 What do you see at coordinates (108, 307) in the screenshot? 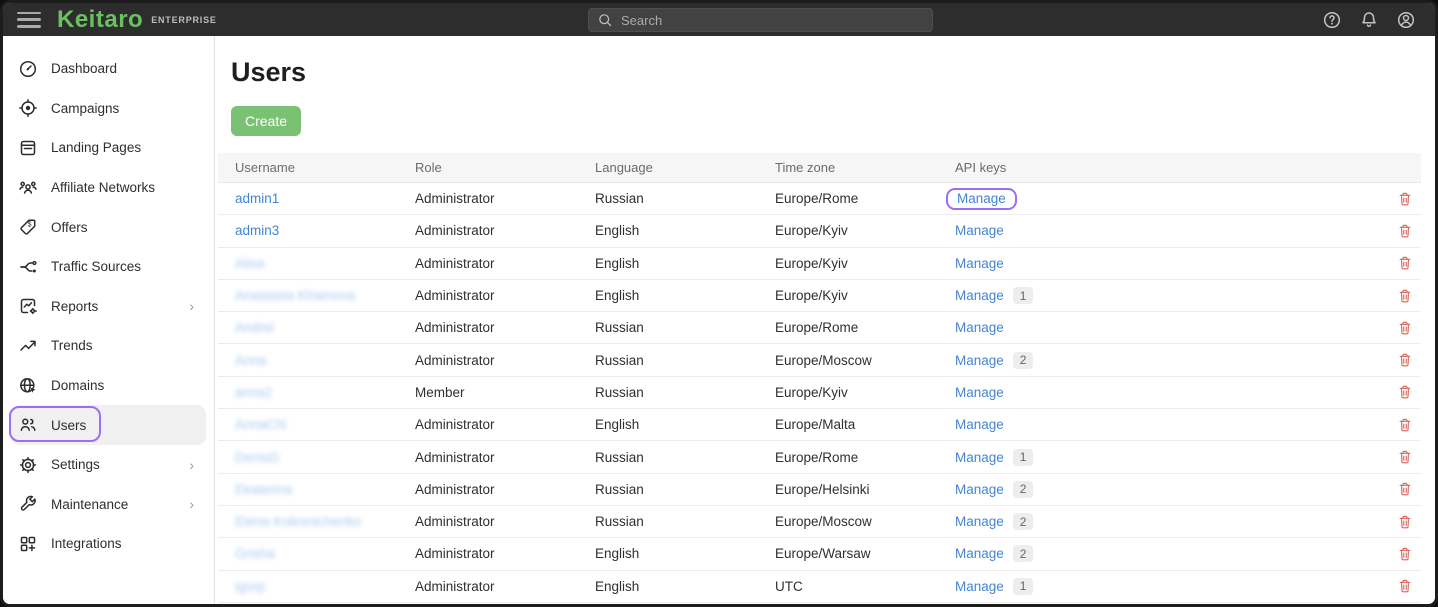
I see `sidebar-item-reports: Reports ›` at bounding box center [108, 307].